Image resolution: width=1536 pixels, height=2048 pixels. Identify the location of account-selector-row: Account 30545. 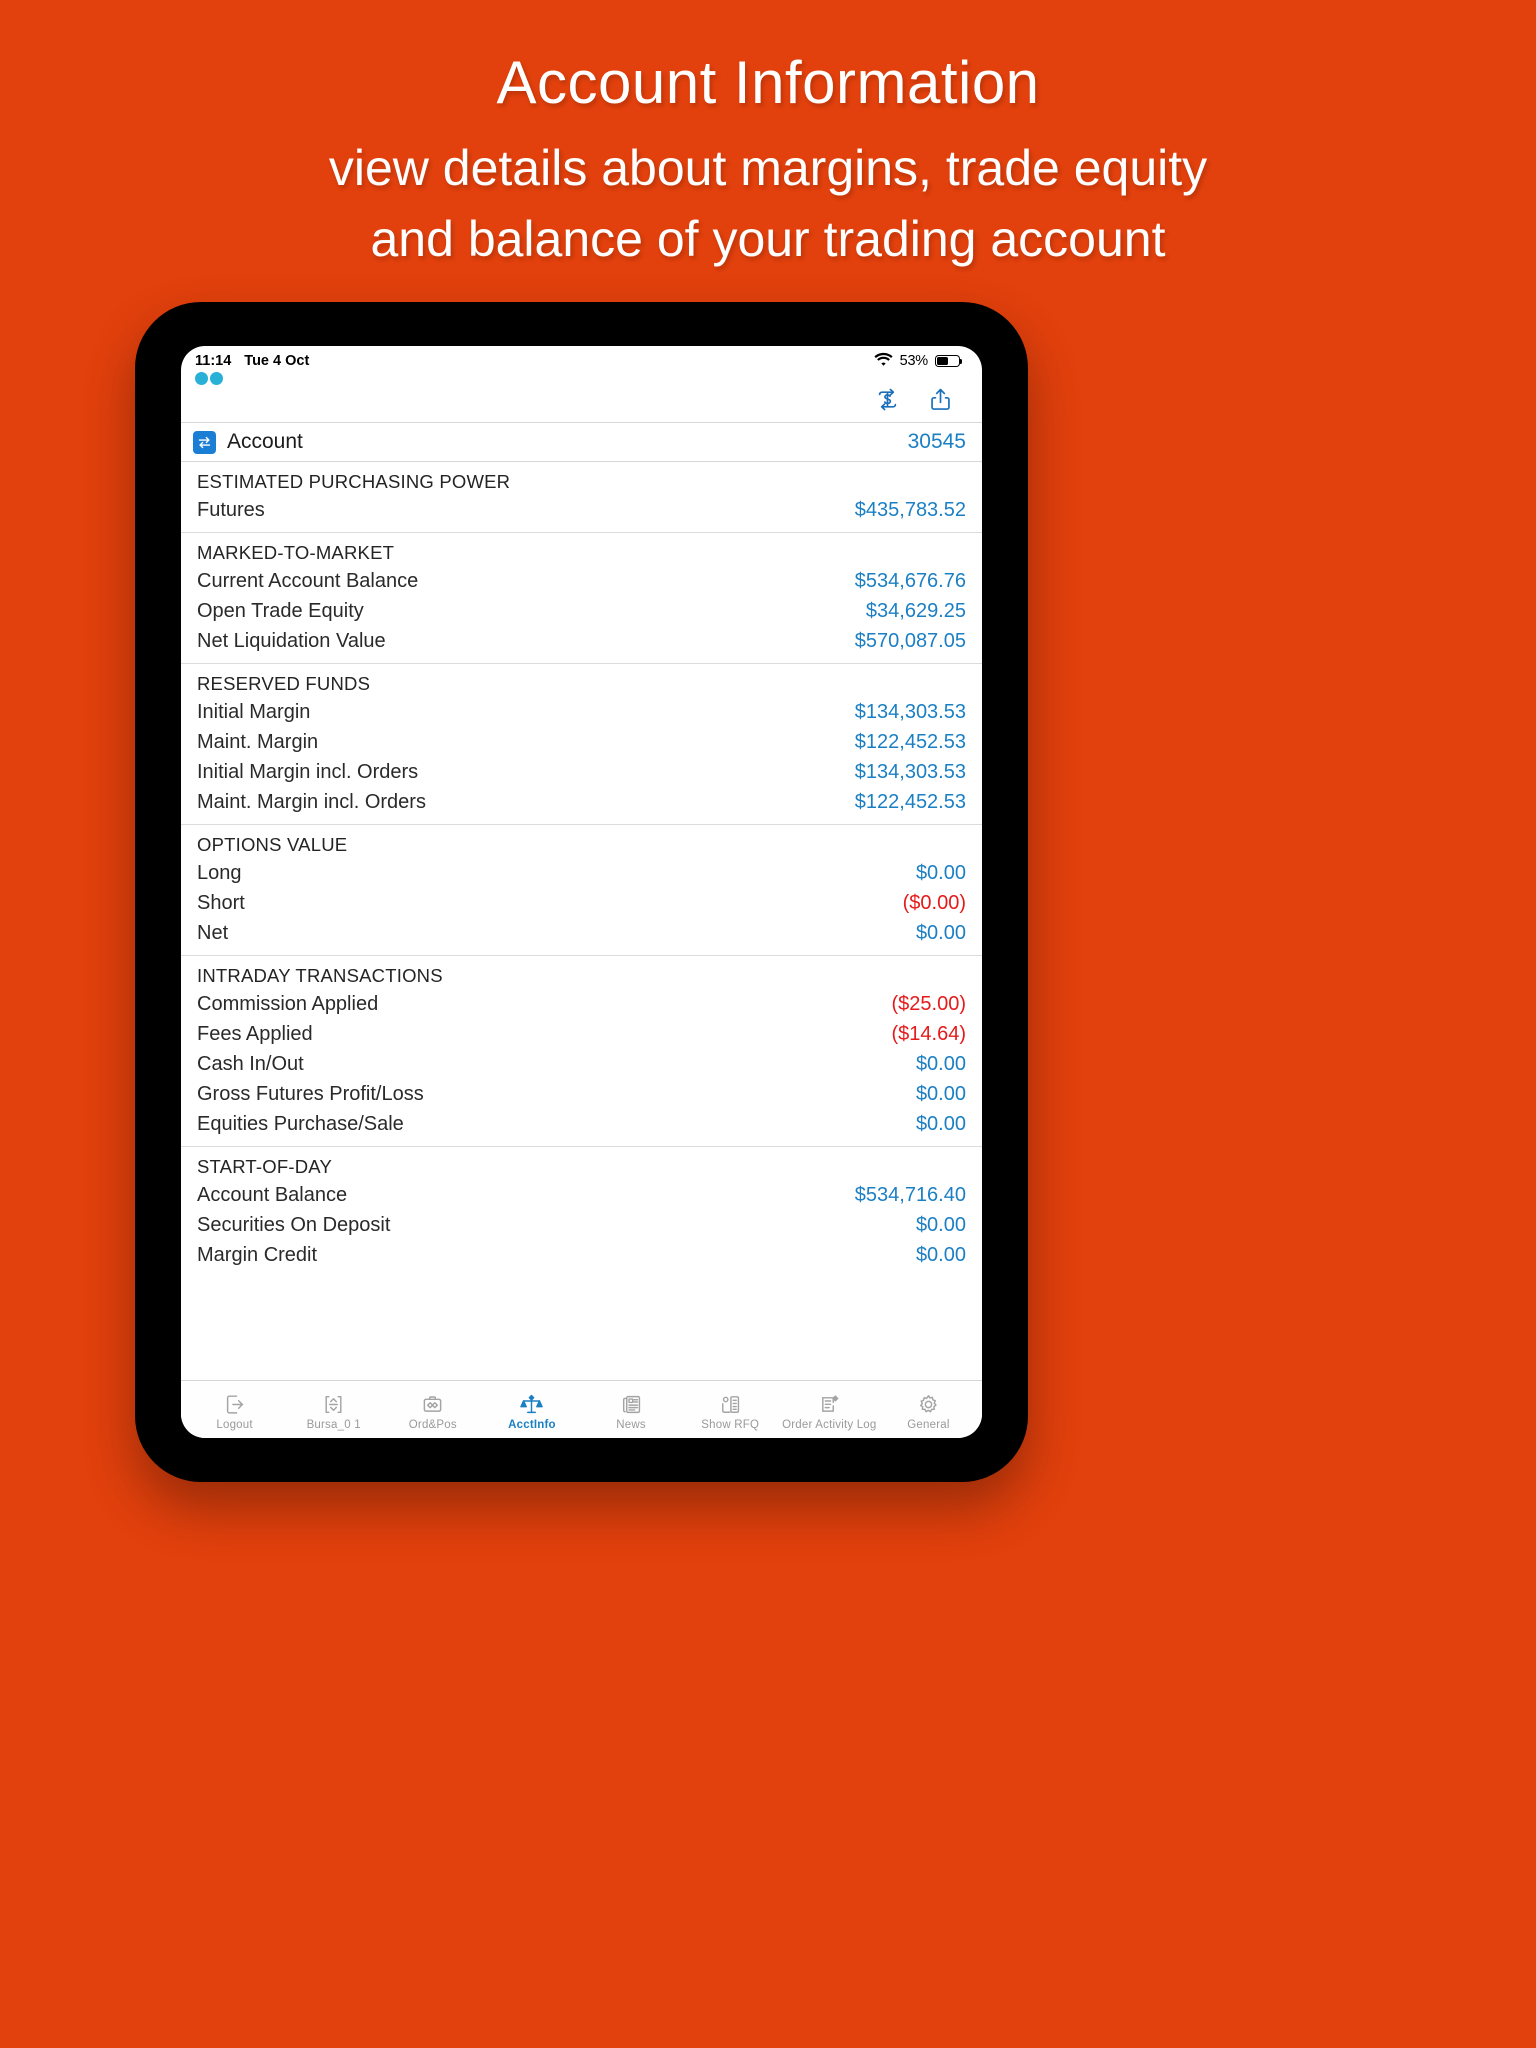
(581, 442).